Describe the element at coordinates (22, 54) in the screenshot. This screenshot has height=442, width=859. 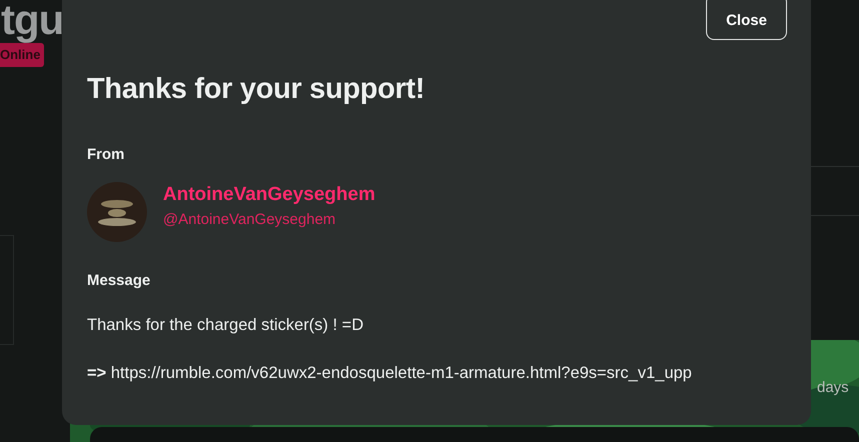
I see `status-badge: Online` at that location.